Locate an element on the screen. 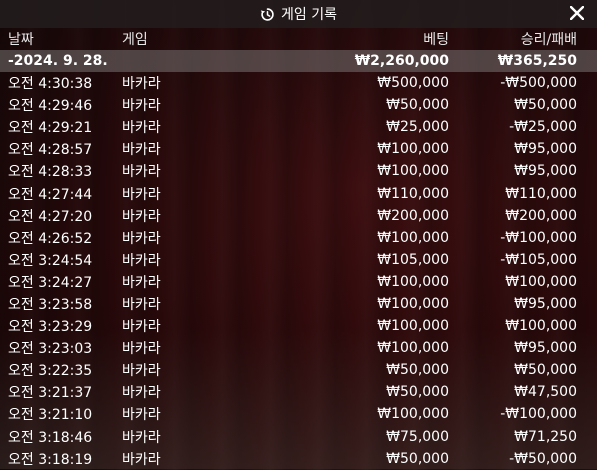 Image resolution: width=597 pixels, height=470 pixels. row-result: ₩47,500 is located at coordinates (545, 392).